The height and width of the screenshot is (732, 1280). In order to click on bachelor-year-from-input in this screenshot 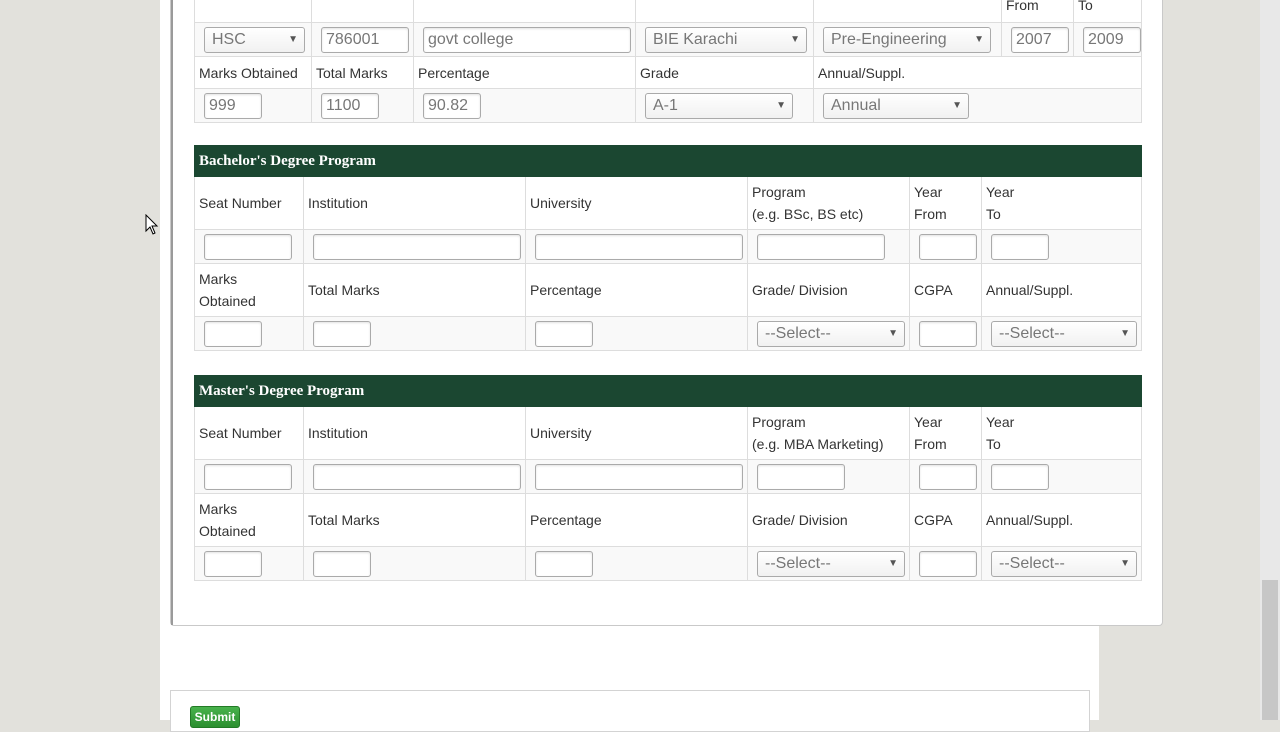, I will do `click(948, 246)`.